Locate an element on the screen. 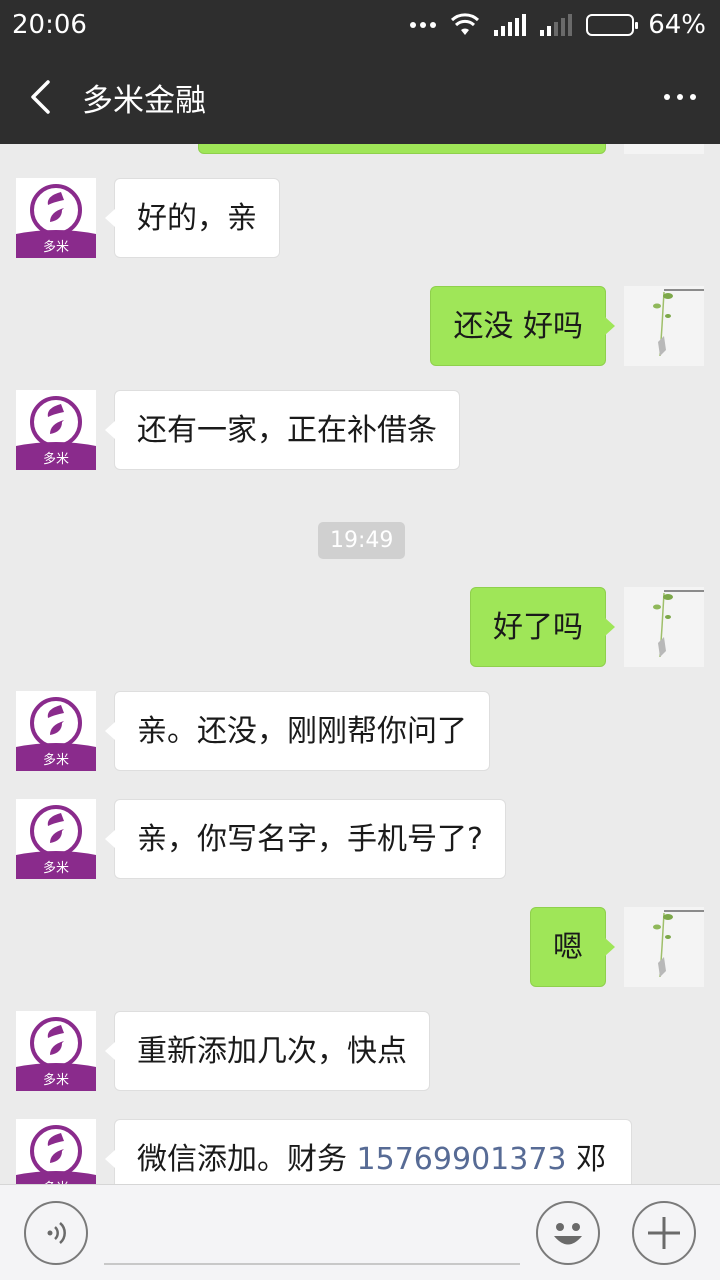 This screenshot has width=720, height=1280. message-bubble: 嗯 is located at coordinates (572, 947).